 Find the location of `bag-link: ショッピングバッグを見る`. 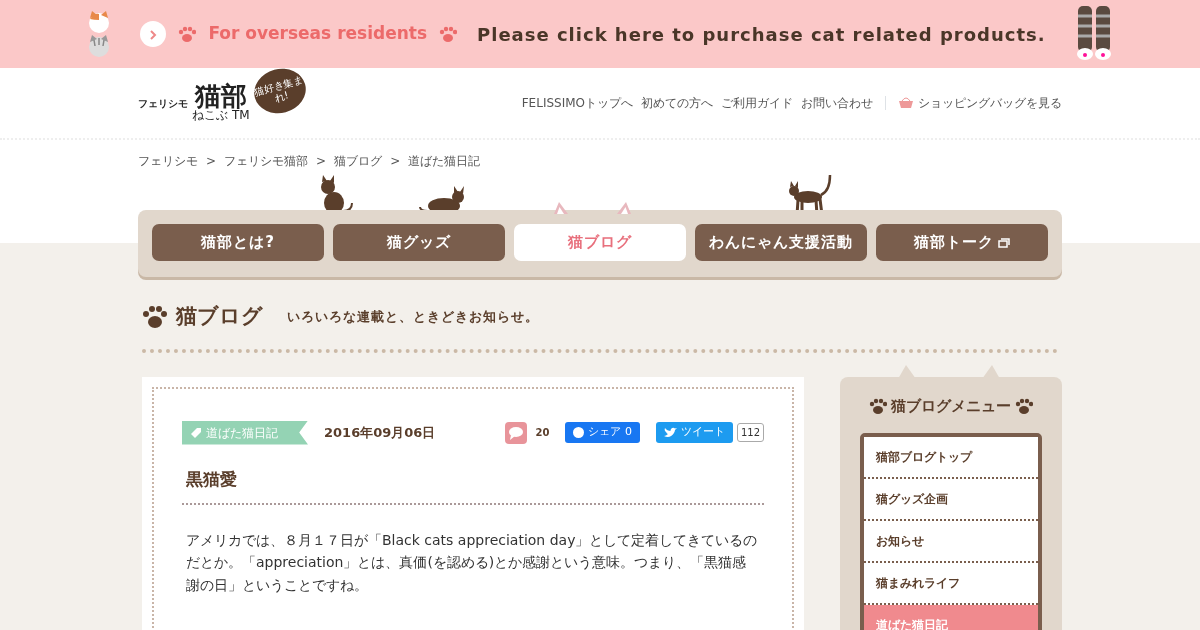

bag-link: ショッピングバッグを見る is located at coordinates (980, 103).